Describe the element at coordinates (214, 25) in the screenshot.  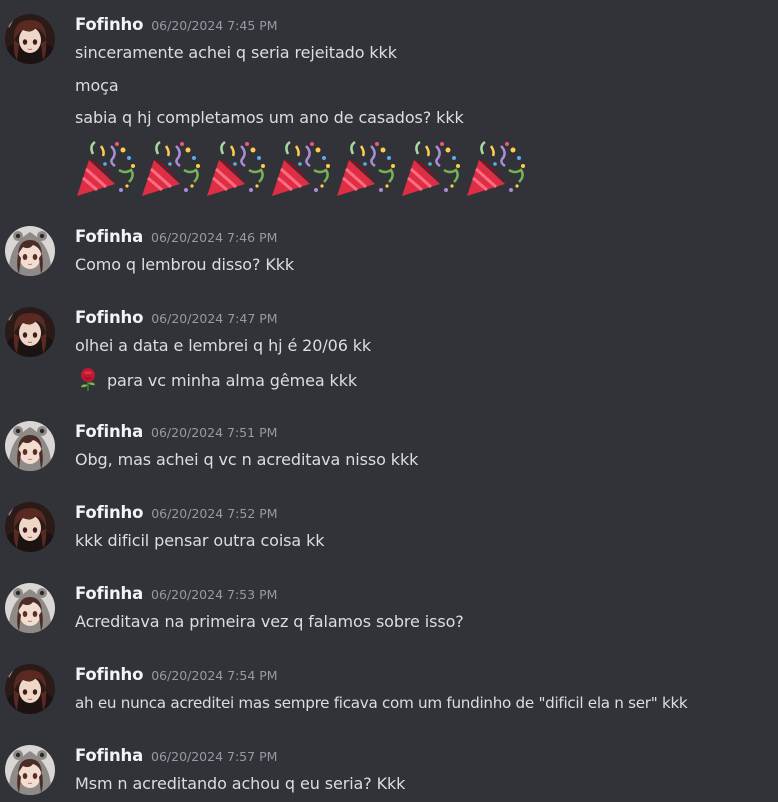
I see `message-timestamp: 06/20/2024 7:45 PM` at that location.